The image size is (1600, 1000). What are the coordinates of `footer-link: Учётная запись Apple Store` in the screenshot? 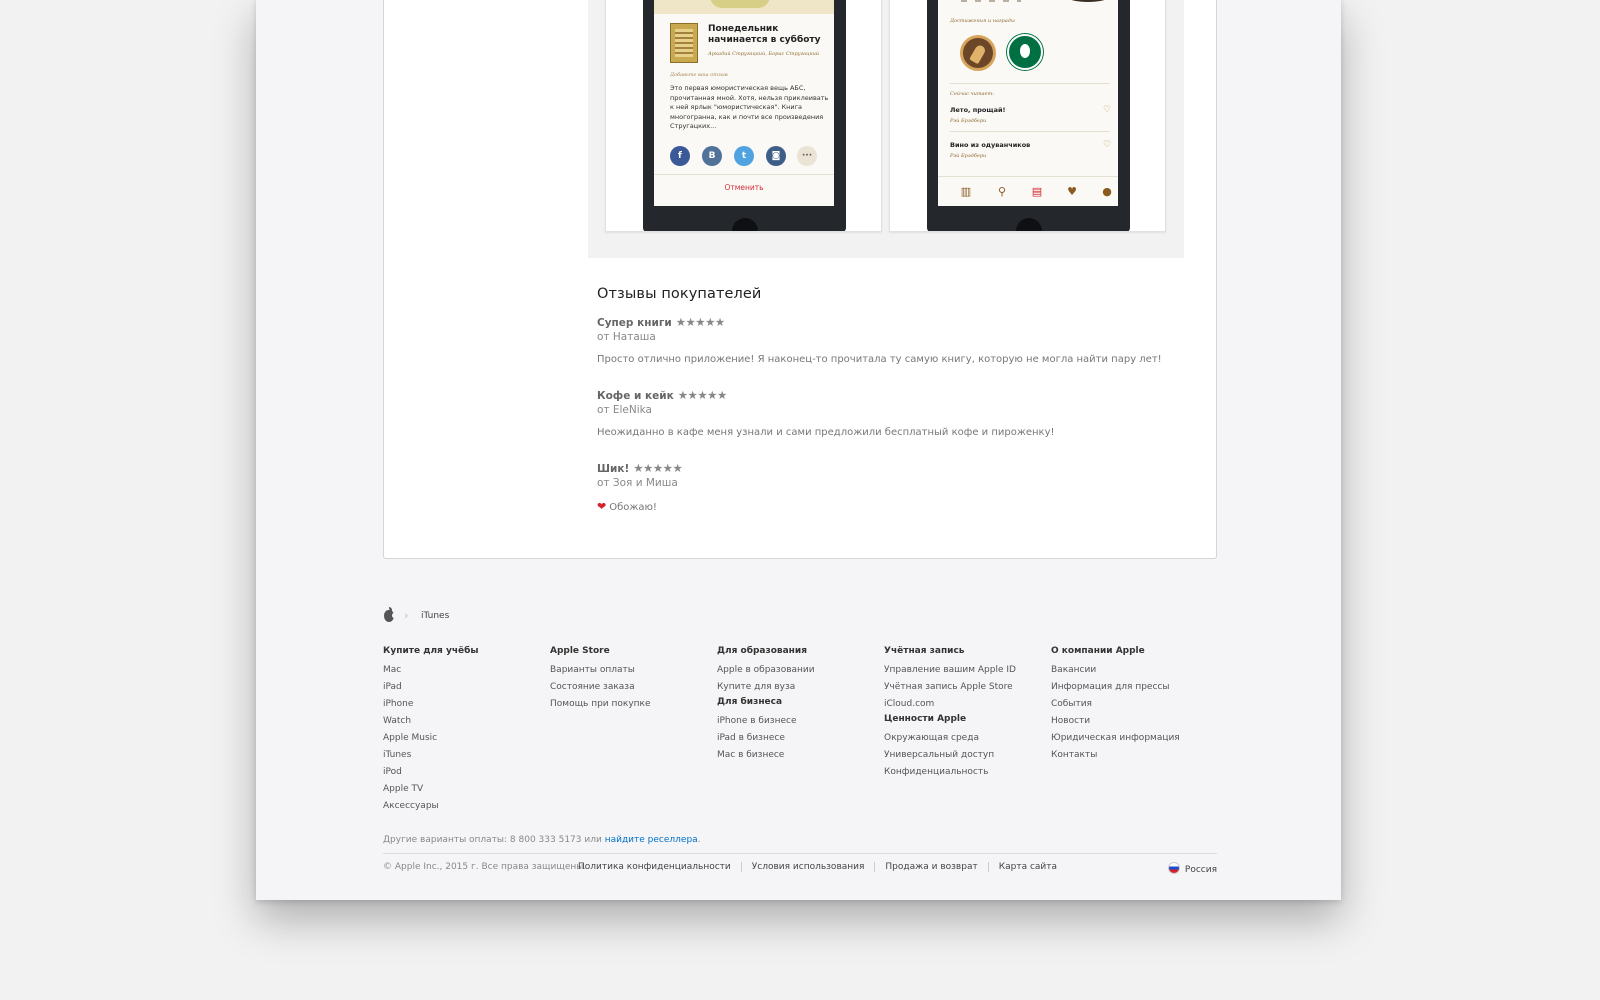 It's located at (964, 688).